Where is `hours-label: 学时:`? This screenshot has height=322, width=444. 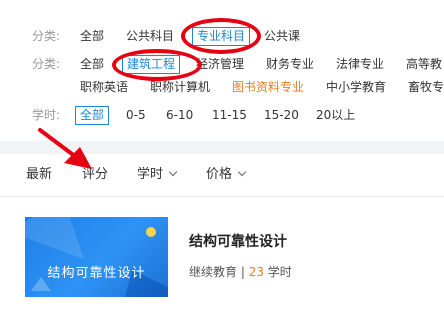 hours-label: 学时: is located at coordinates (46, 115).